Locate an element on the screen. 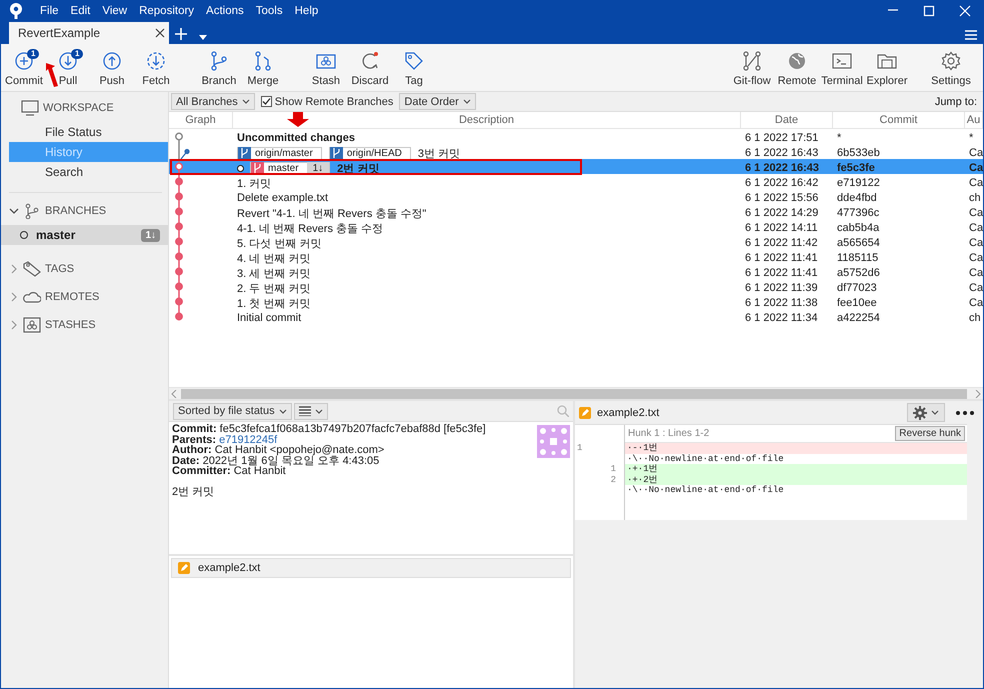 This screenshot has width=984, height=689. avatar-icon is located at coordinates (553, 441).